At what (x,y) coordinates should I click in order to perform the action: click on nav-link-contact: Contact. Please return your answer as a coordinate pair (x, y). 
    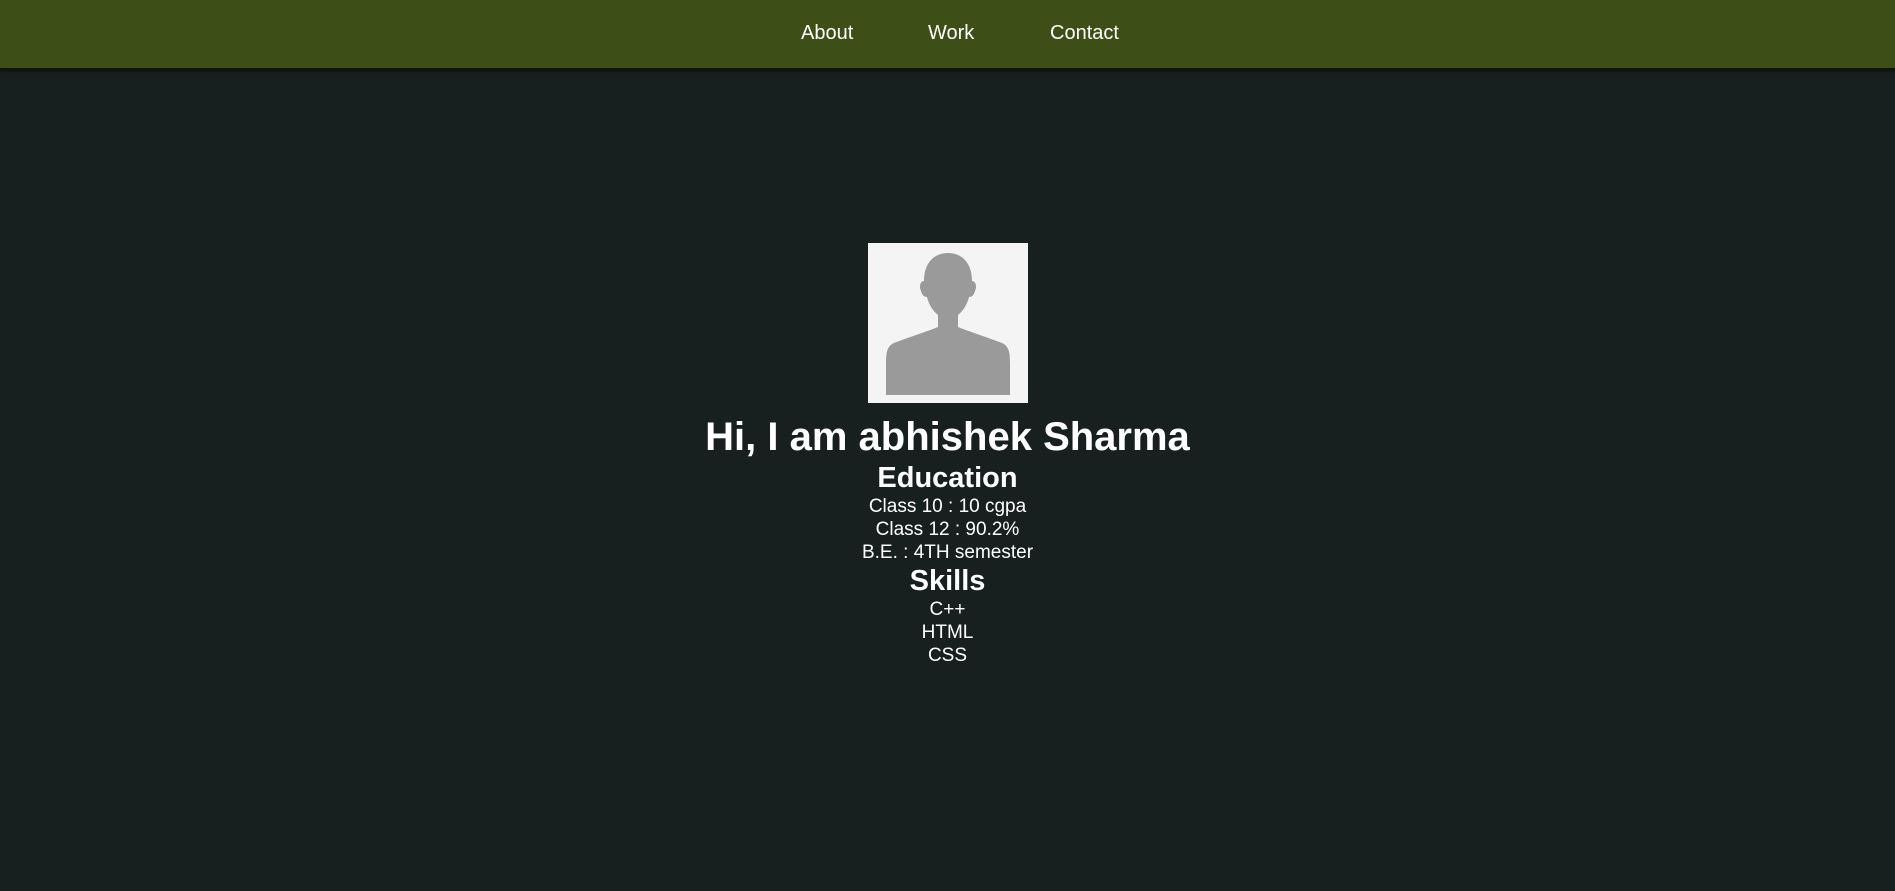
    Looking at the image, I should click on (1084, 33).